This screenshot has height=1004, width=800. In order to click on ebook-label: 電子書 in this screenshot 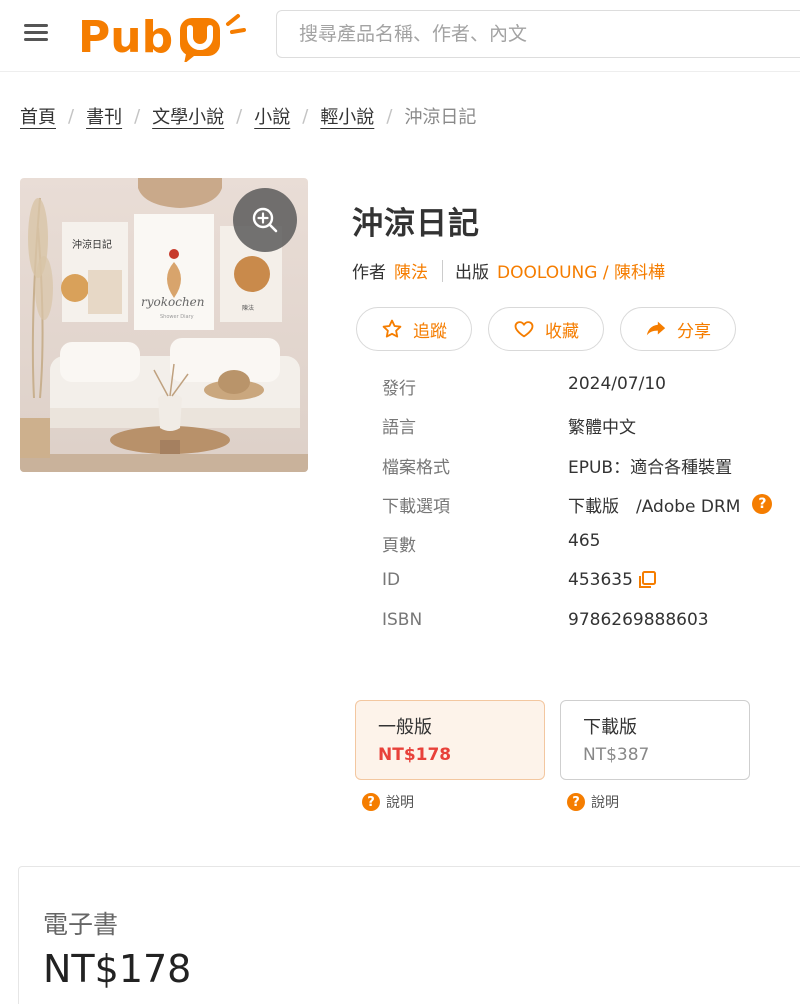, I will do `click(81, 924)`.